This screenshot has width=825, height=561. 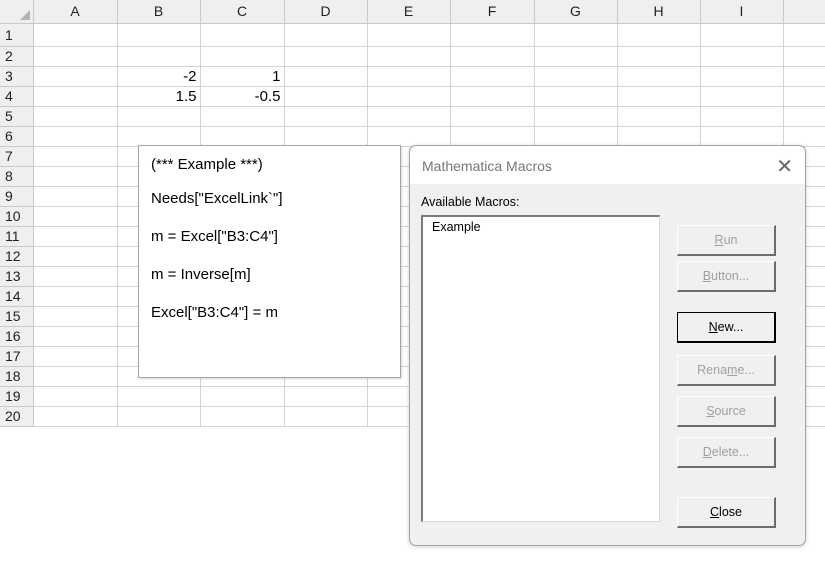 What do you see at coordinates (742, 116) in the screenshot?
I see `cell-i5` at bounding box center [742, 116].